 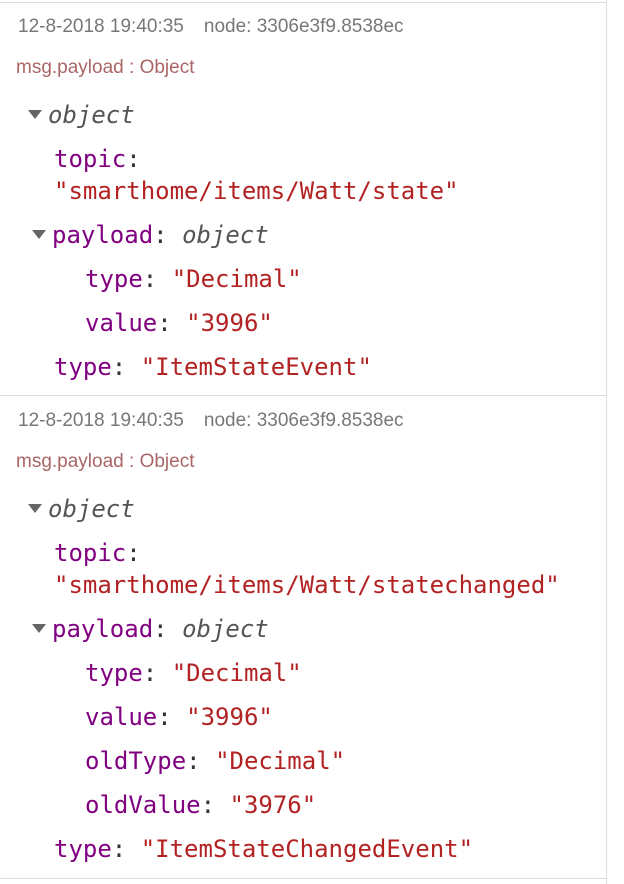 What do you see at coordinates (615, 442) in the screenshot?
I see `scrollbar-track` at bounding box center [615, 442].